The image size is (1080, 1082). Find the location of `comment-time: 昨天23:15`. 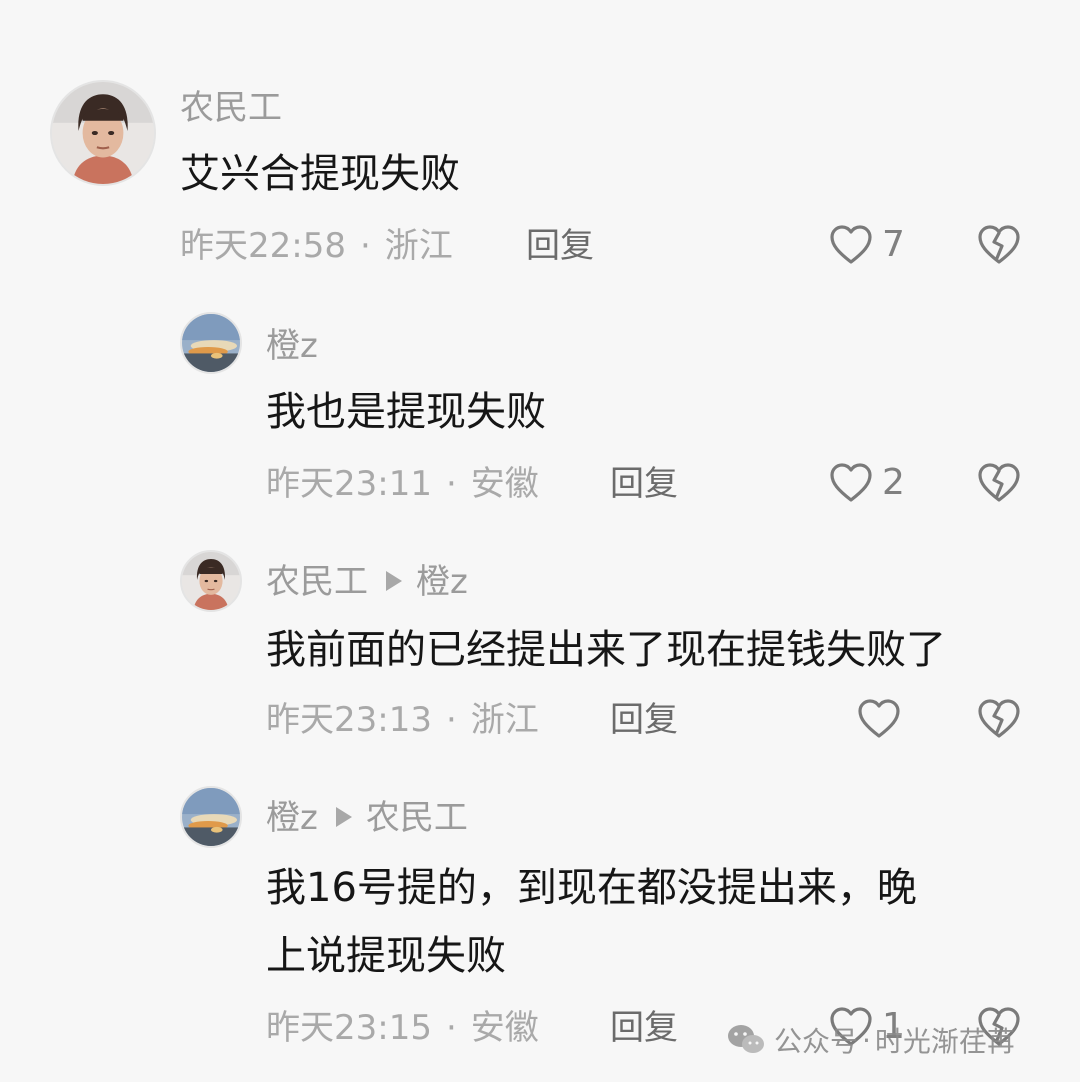

comment-time: 昨天23:15 is located at coordinates (349, 1028).